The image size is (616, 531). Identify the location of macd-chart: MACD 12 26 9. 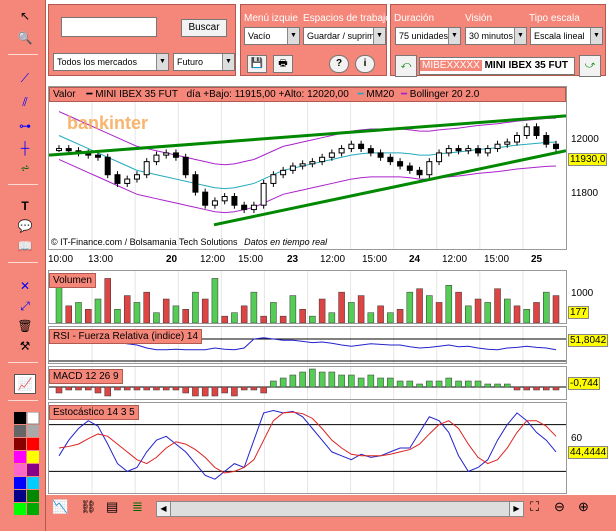
(307, 383).